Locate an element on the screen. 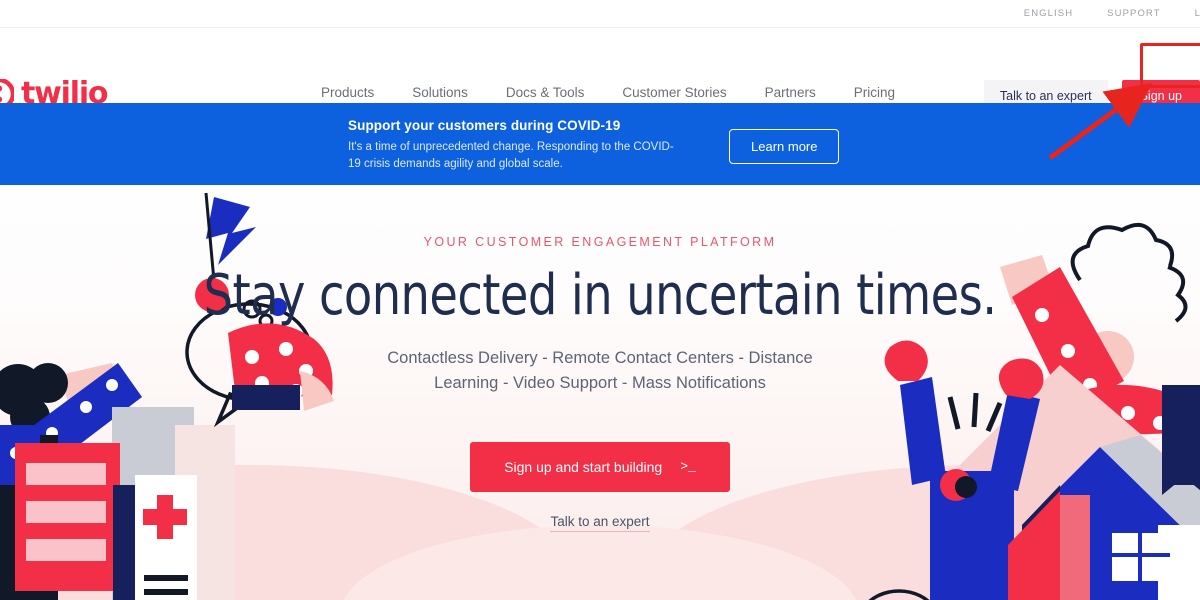 The height and width of the screenshot is (600, 1200). utility-link-login: LOG is located at coordinates (1197, 13).